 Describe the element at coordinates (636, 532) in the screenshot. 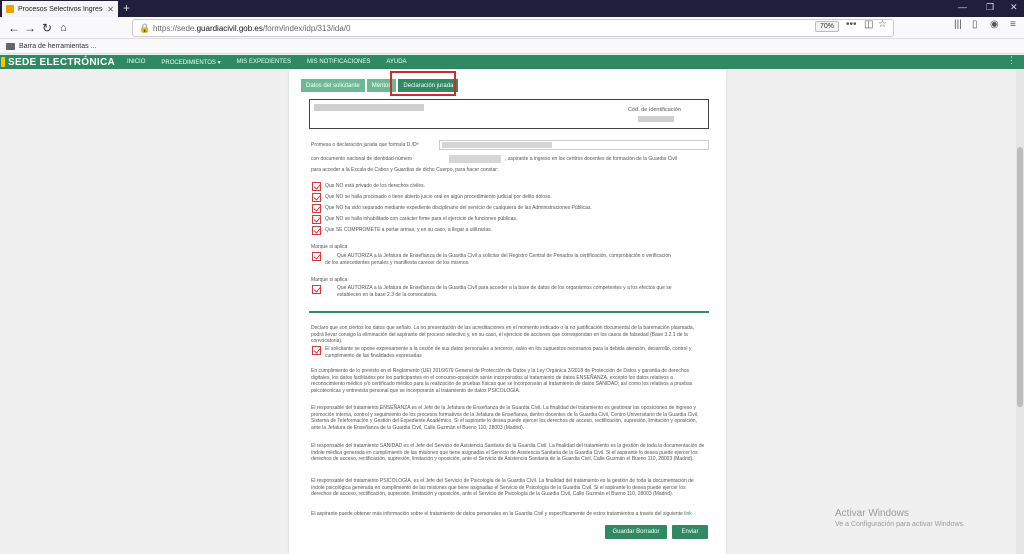

I see `guardar-borrador-button: Guardar Borrador` at that location.